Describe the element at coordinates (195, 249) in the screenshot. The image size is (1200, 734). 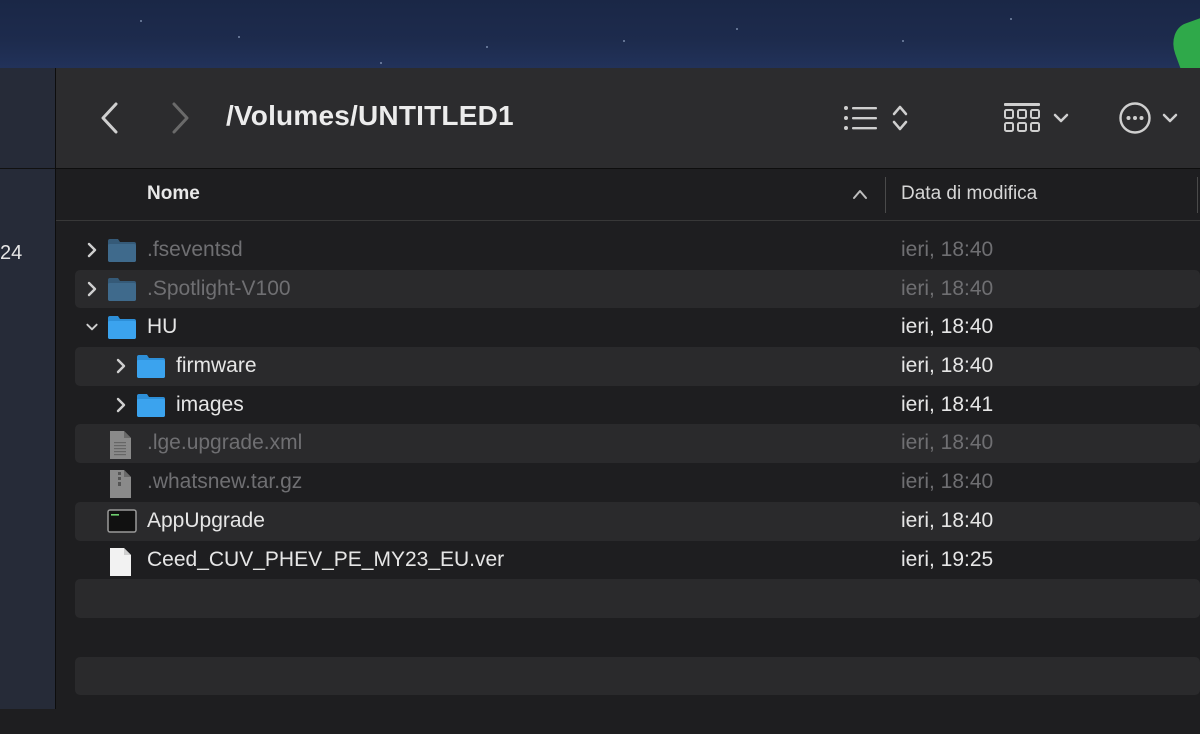
I see `file-name: .fseventsd` at that location.